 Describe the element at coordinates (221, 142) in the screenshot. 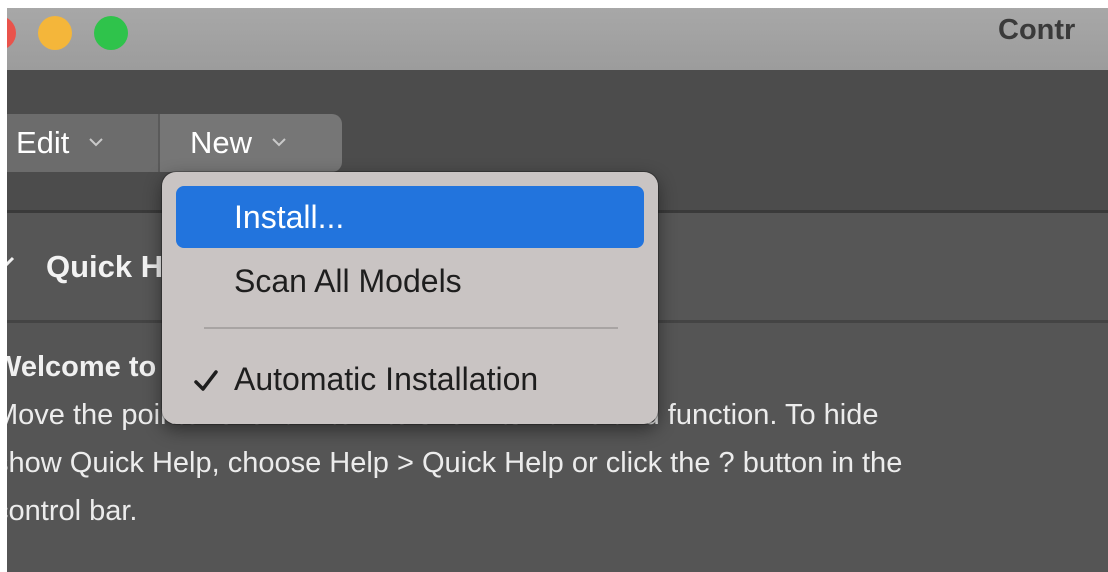

I see `new-menu-label: New` at that location.